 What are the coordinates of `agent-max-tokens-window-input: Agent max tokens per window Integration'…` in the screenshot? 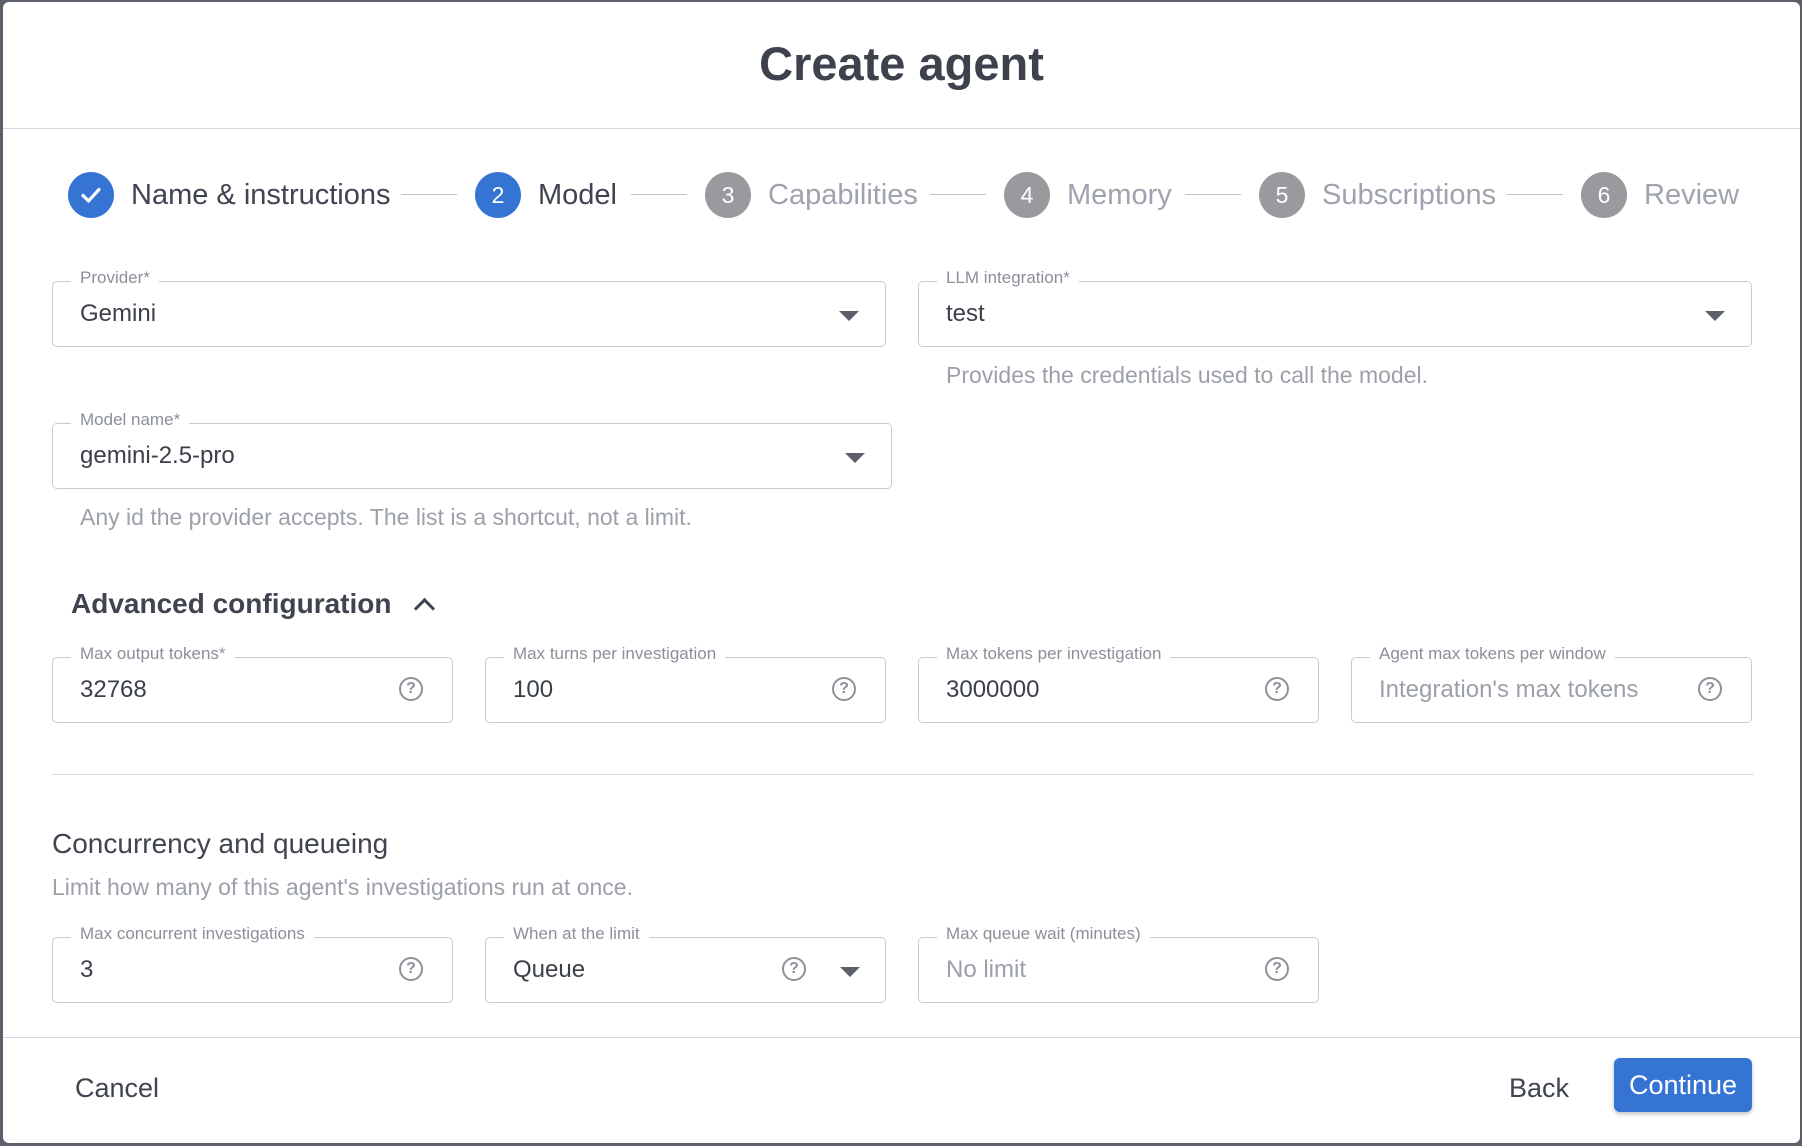 It's located at (1551, 683).